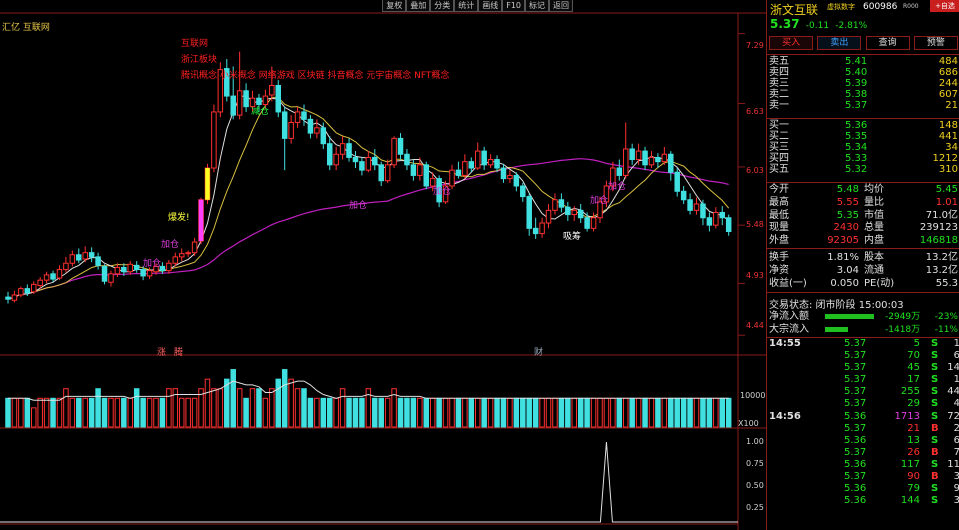  Describe the element at coordinates (561, 6) in the screenshot. I see `toolbar-button: 返回` at that location.